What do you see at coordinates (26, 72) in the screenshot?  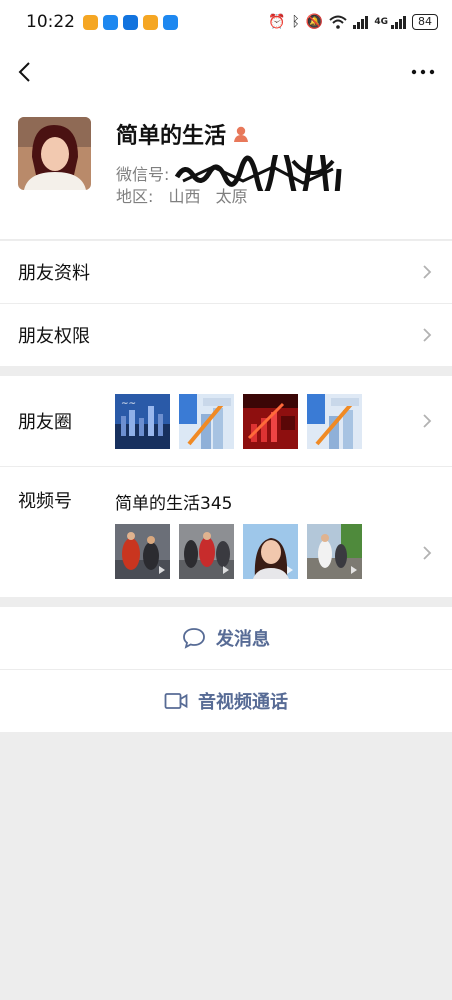 I see `back-arrow-icon` at bounding box center [26, 72].